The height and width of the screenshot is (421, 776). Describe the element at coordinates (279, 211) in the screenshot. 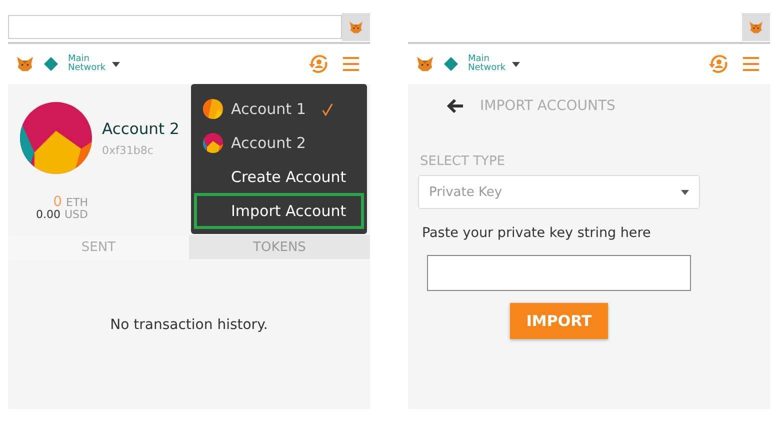

I see `menu-item: Import Account` at that location.